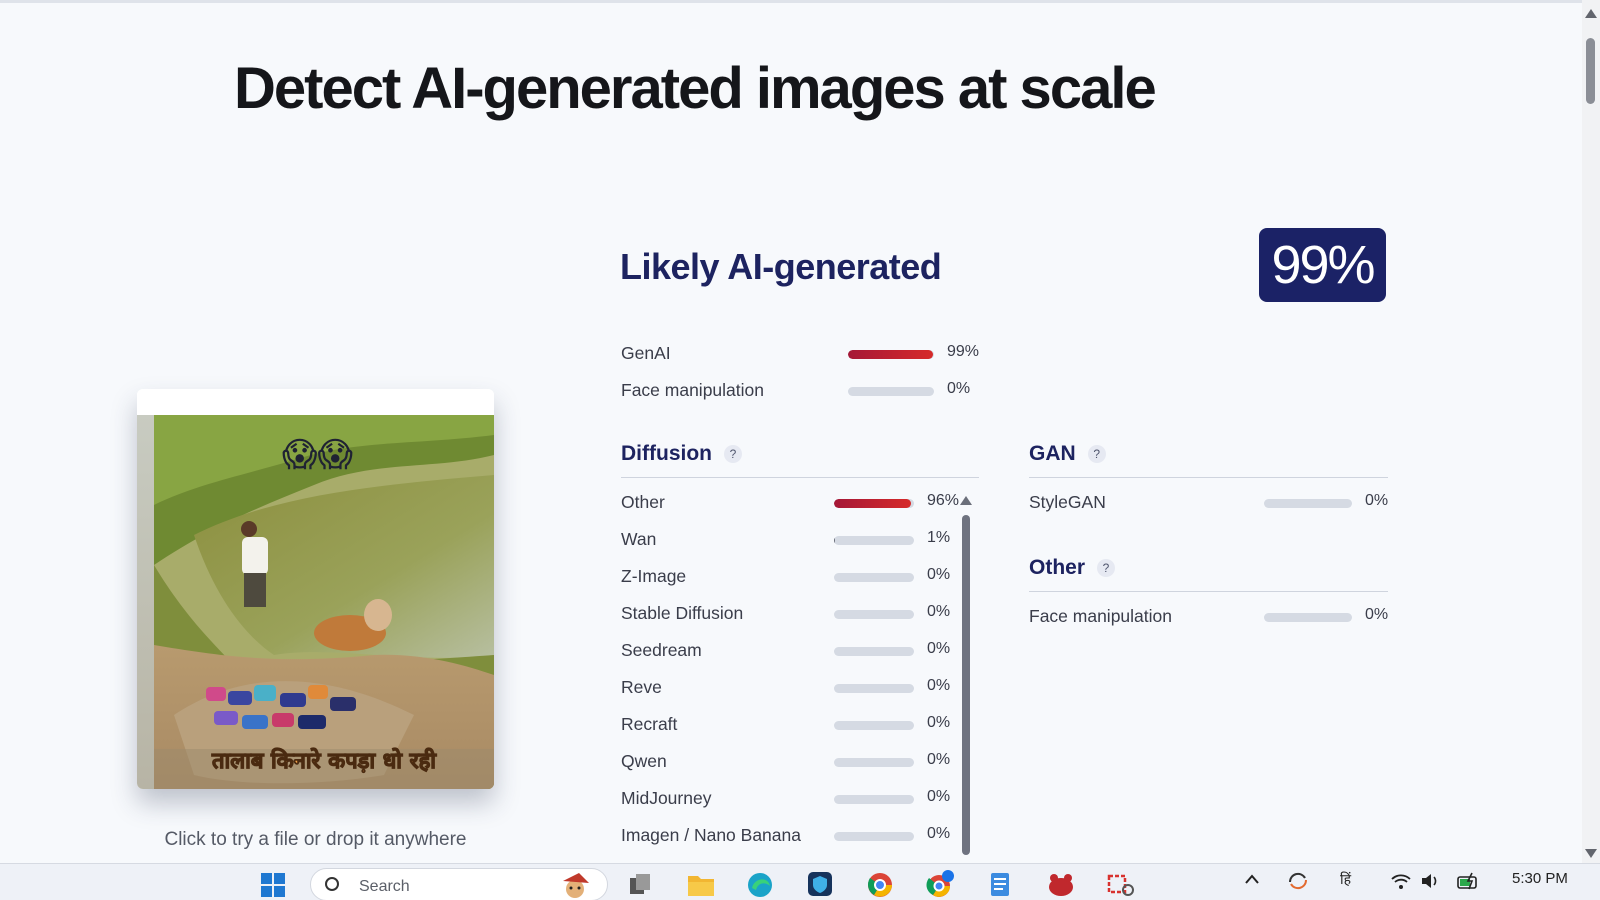  Describe the element at coordinates (1345, 879) in the screenshot. I see `language-indicator: हिं` at that location.